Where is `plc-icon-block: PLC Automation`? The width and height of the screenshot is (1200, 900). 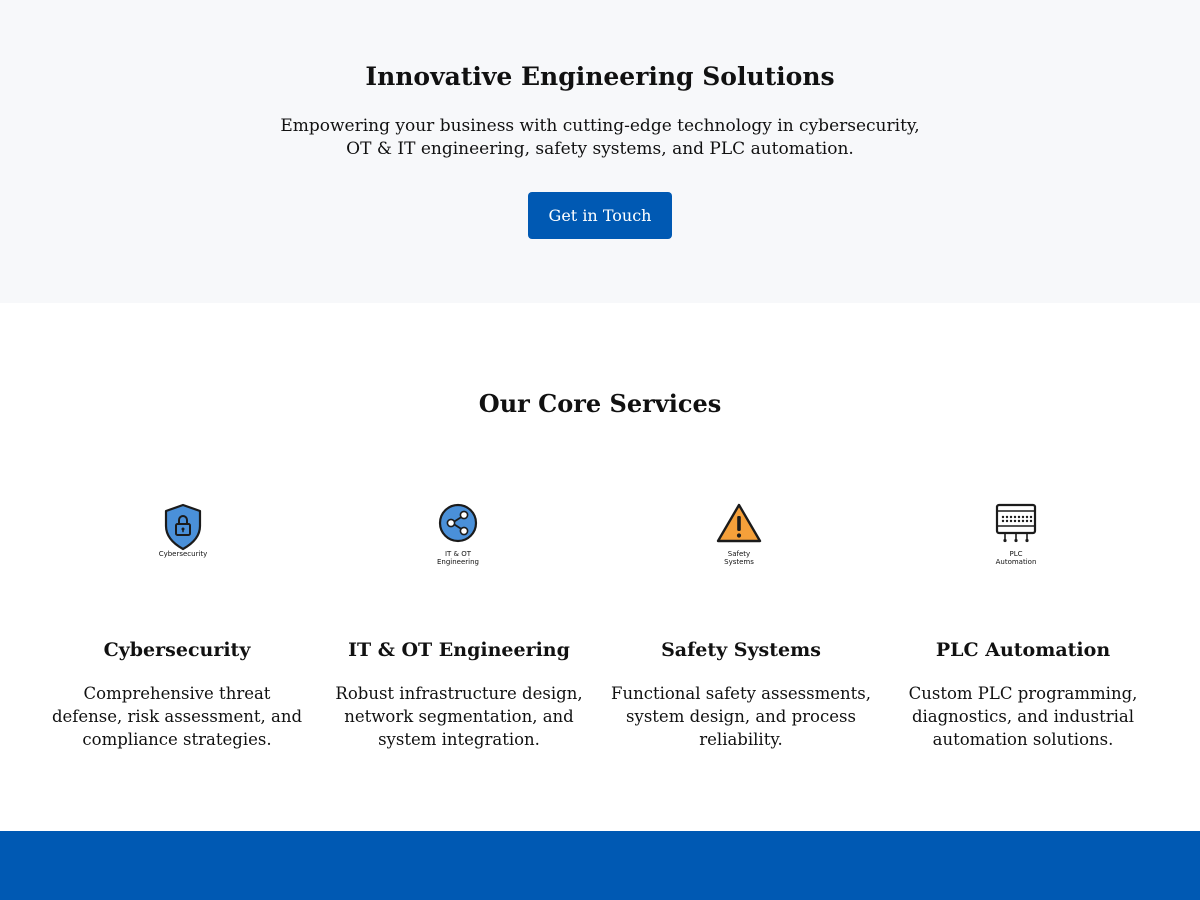 plc-icon-block: PLC Automation is located at coordinates (1023, 535).